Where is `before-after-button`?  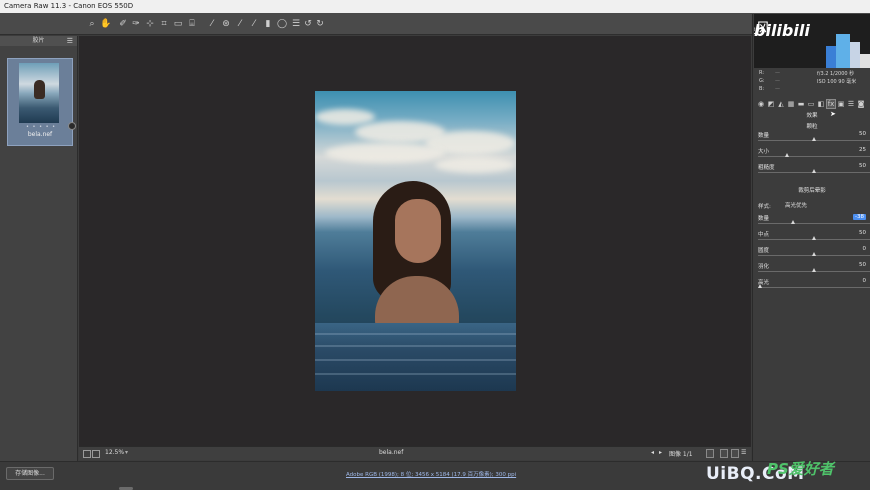
before-after-button is located at coordinates (724, 453).